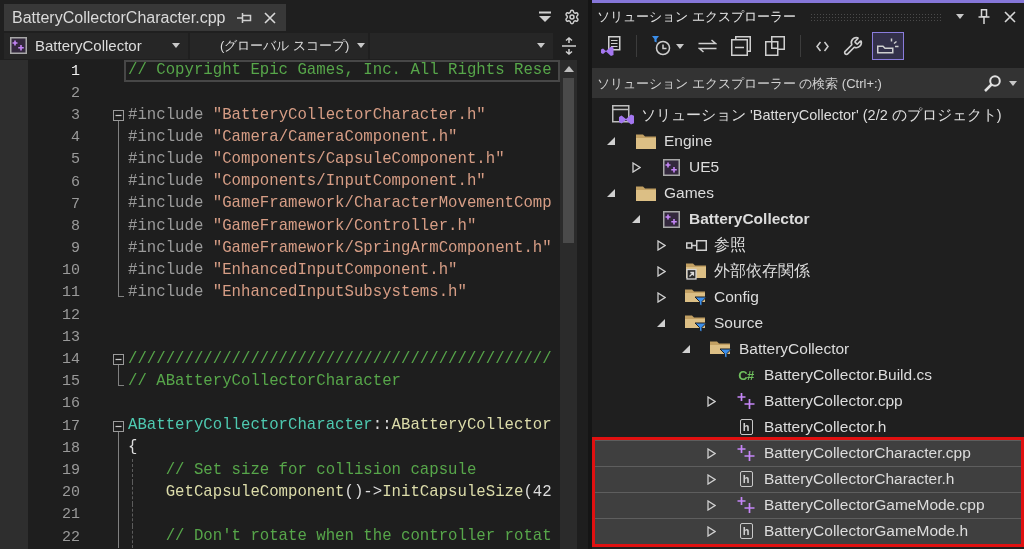 This screenshot has height=549, width=1024. Describe the element at coordinates (646, 141) in the screenshot. I see `folder-icon` at that location.